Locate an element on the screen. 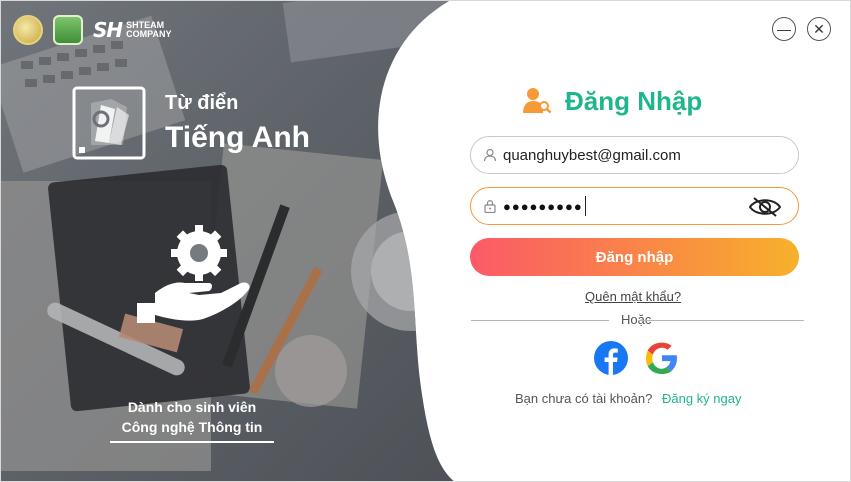 This screenshot has width=851, height=482. divider-line-right is located at coordinates (721, 320).